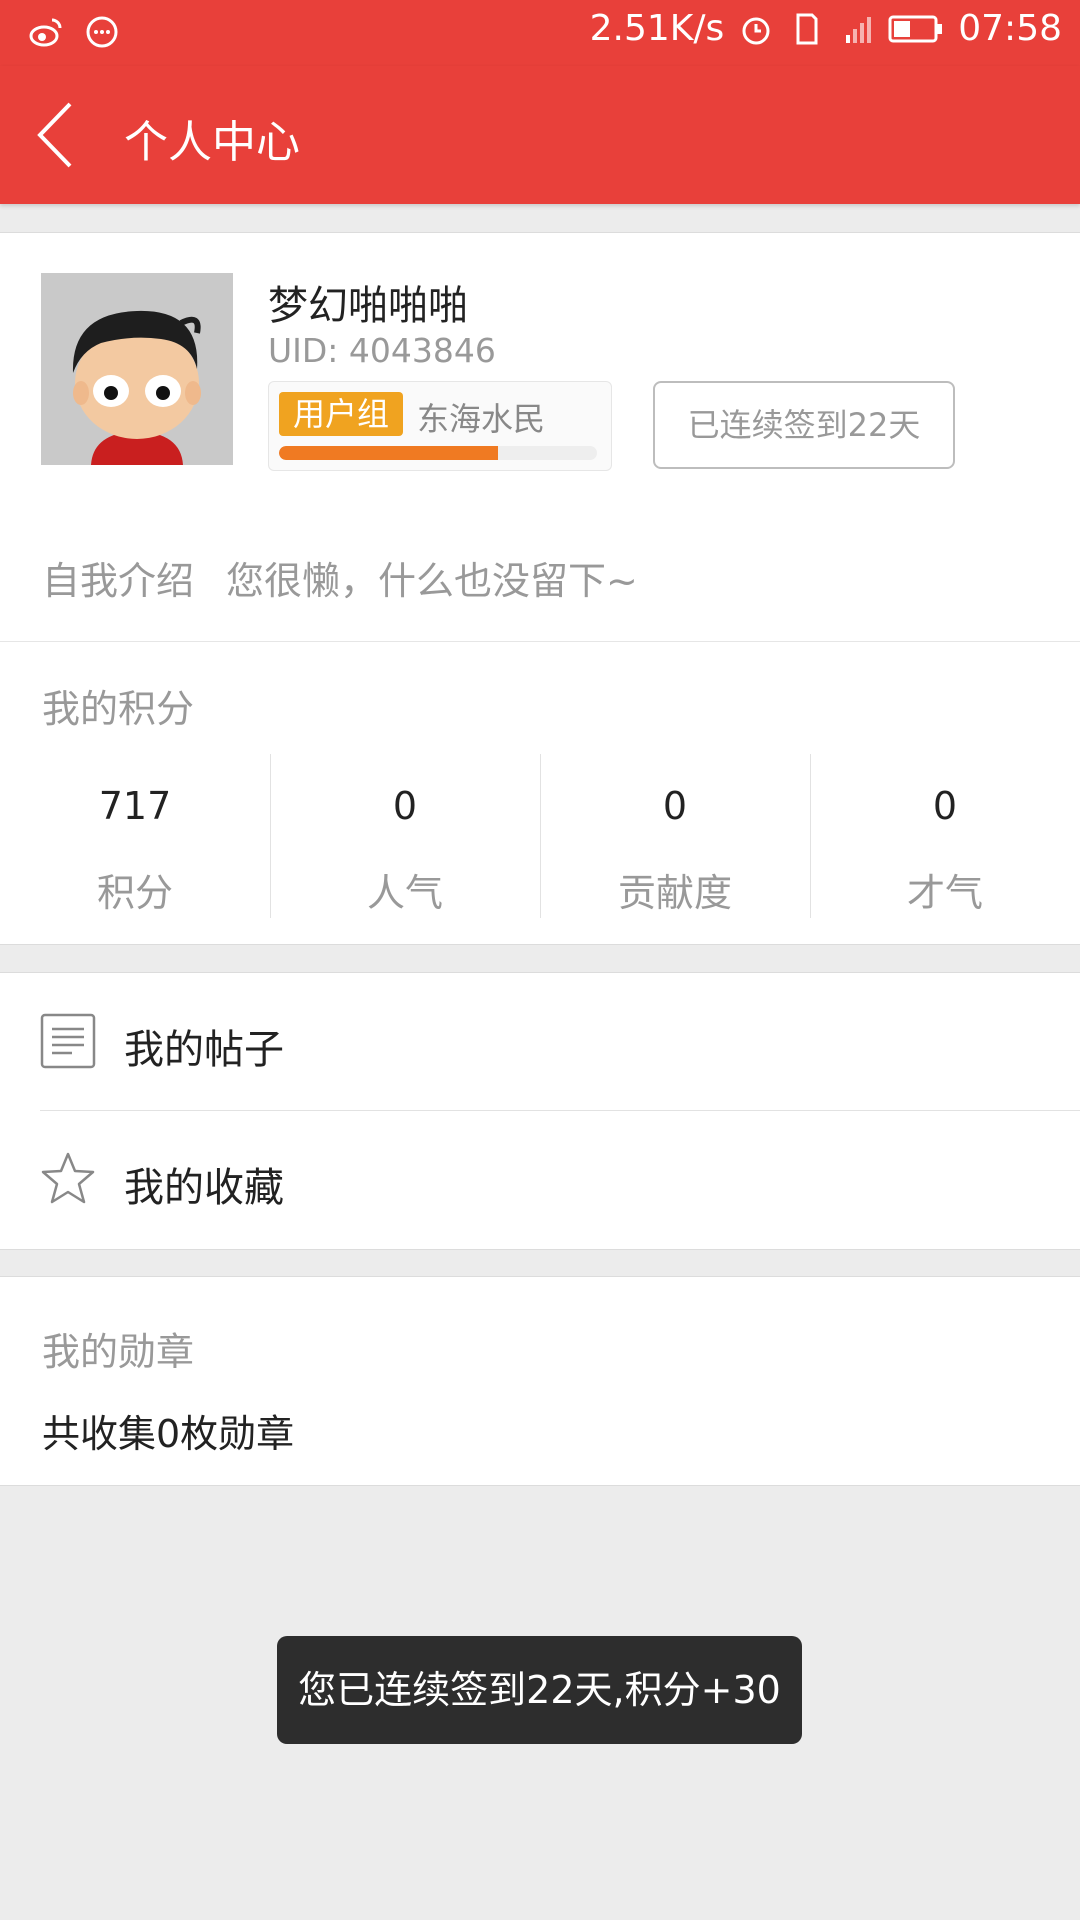 Image resolution: width=1080 pixels, height=1920 pixels. What do you see at coordinates (382, 350) in the screenshot?
I see `user-id: UID: 4043846` at bounding box center [382, 350].